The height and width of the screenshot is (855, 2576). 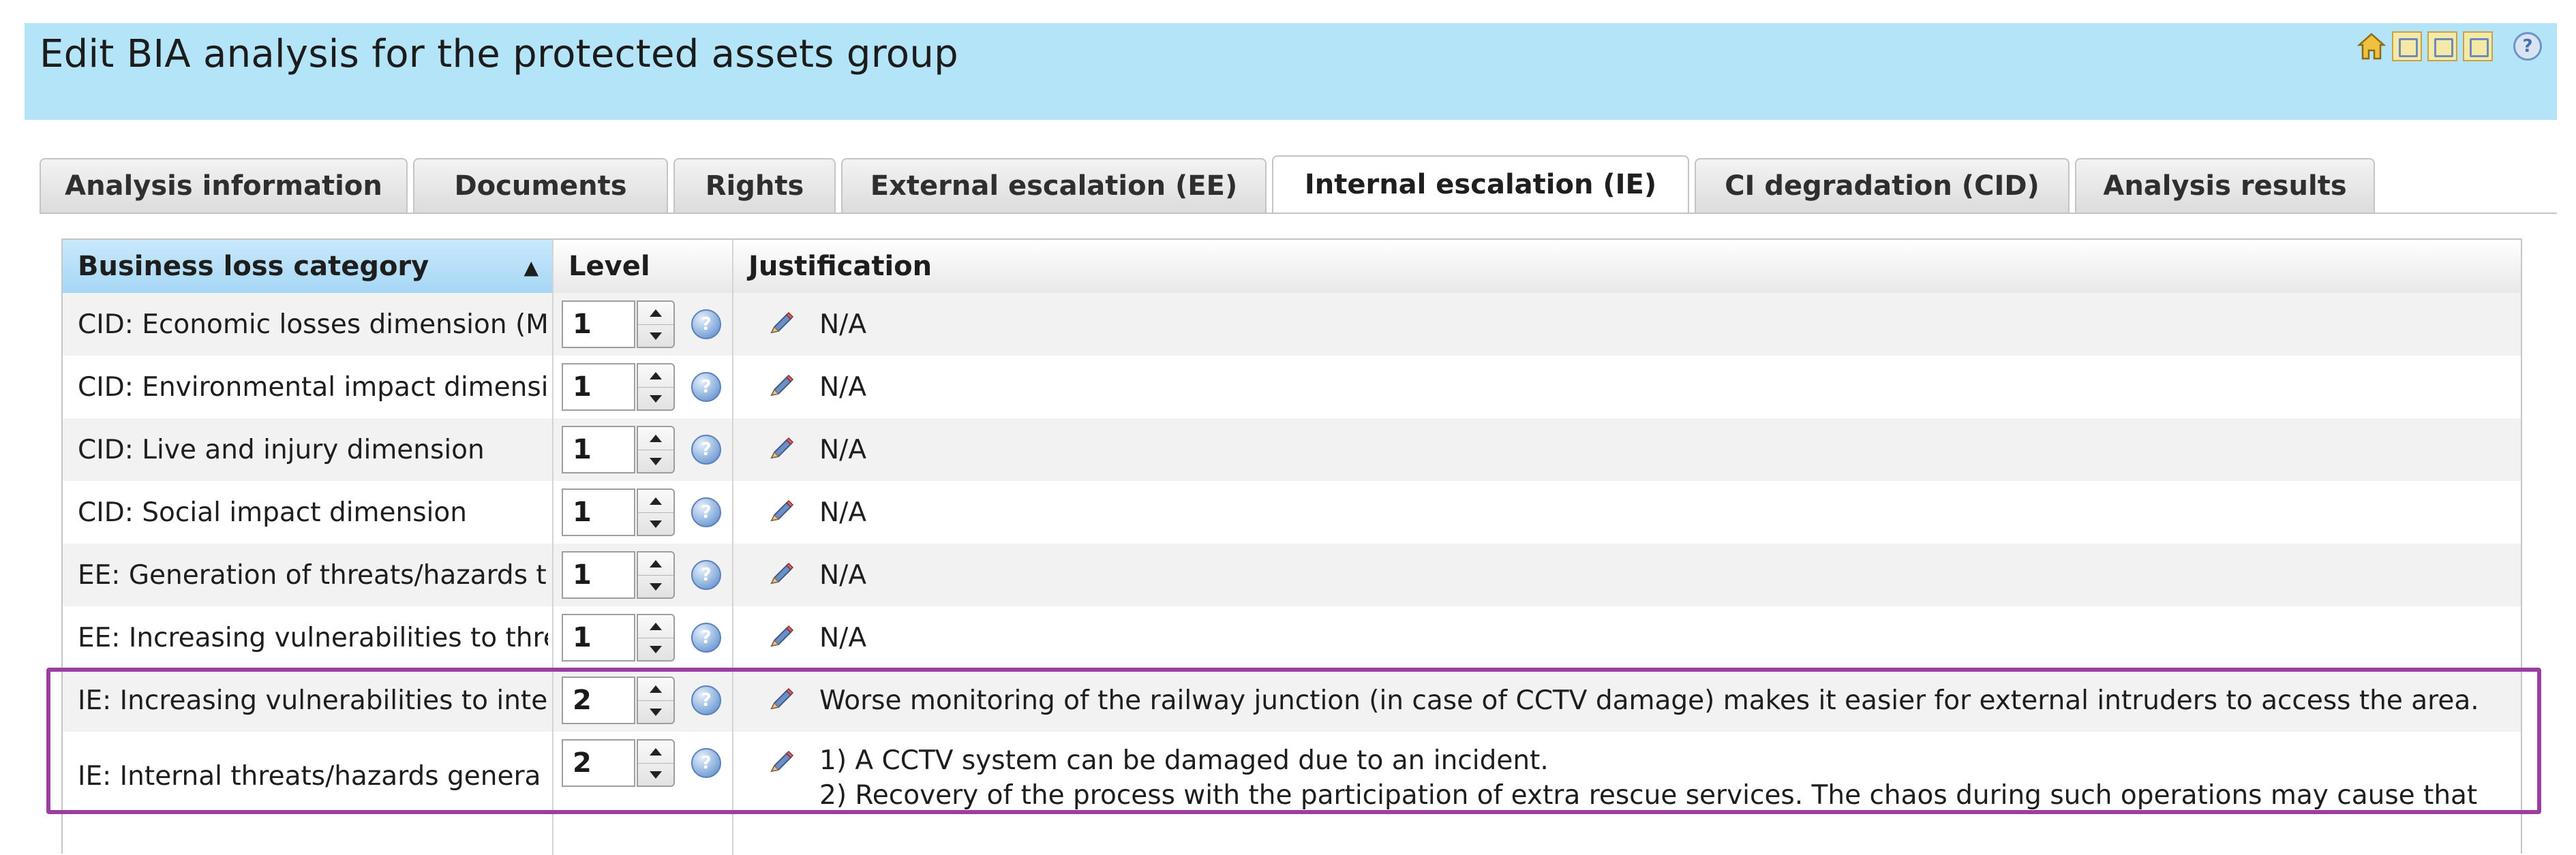 What do you see at coordinates (540, 185) in the screenshot?
I see `tab-documents: Documents` at bounding box center [540, 185].